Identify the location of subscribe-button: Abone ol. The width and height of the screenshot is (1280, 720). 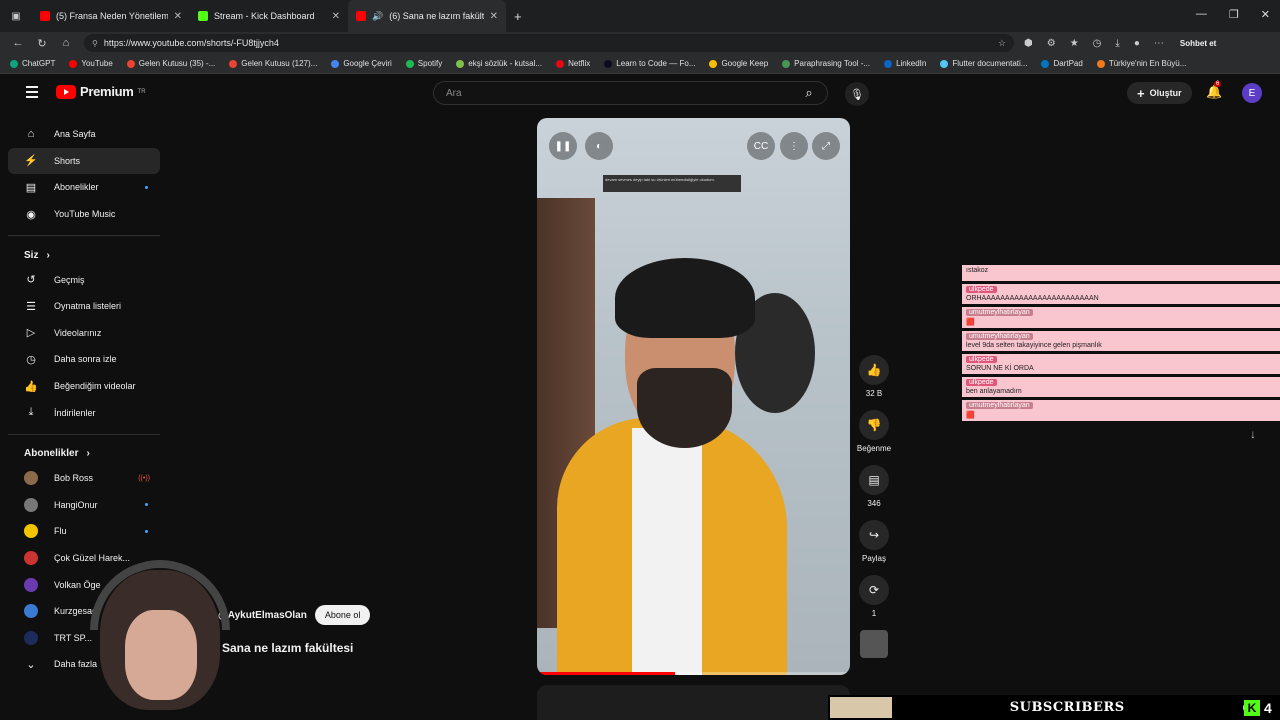
(342, 615).